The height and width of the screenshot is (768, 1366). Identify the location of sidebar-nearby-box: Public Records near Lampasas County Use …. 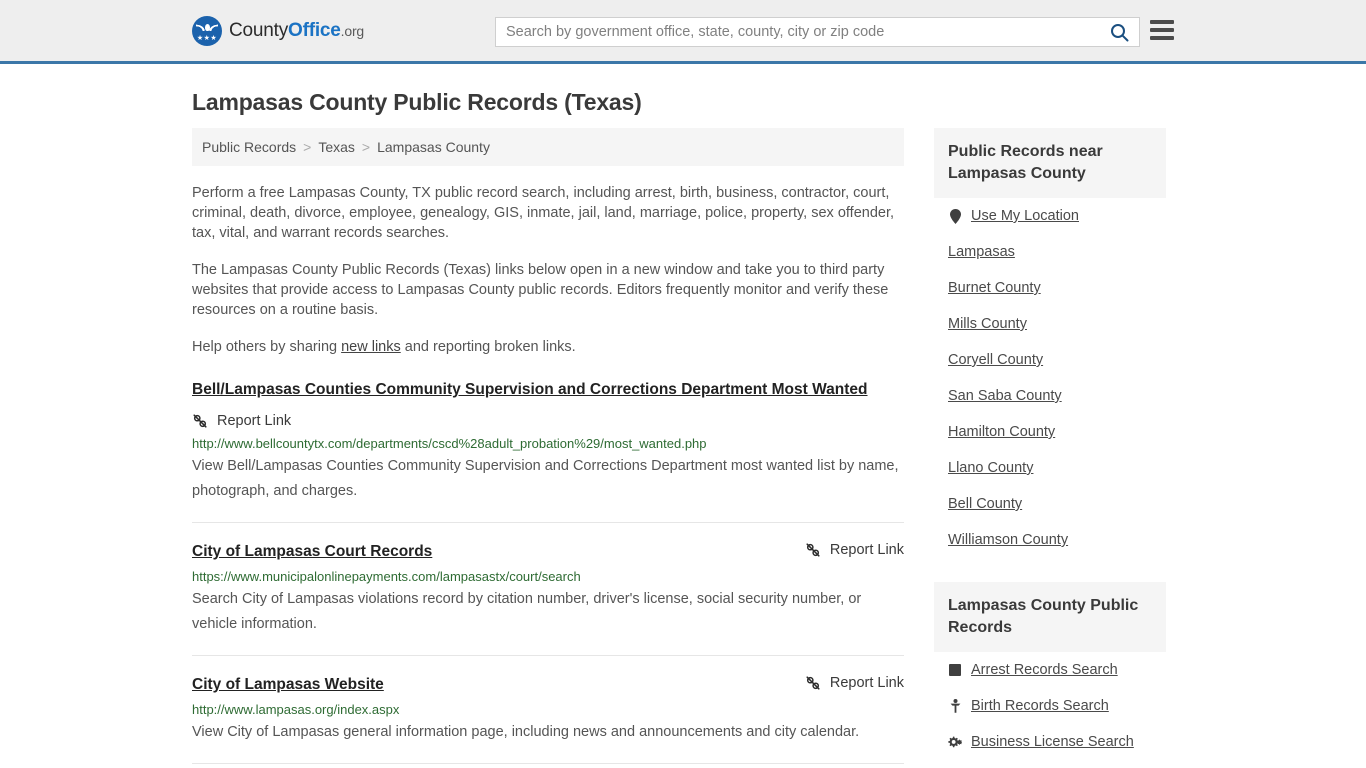
(1050, 343).